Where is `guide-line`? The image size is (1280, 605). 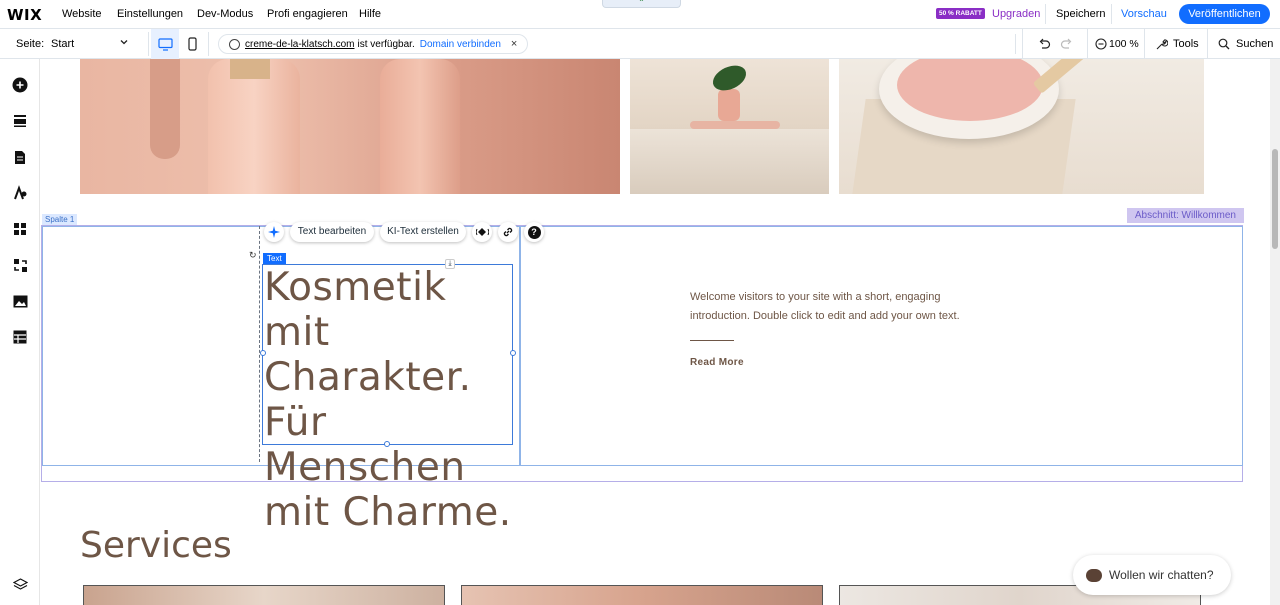
guide-line is located at coordinates (259, 344).